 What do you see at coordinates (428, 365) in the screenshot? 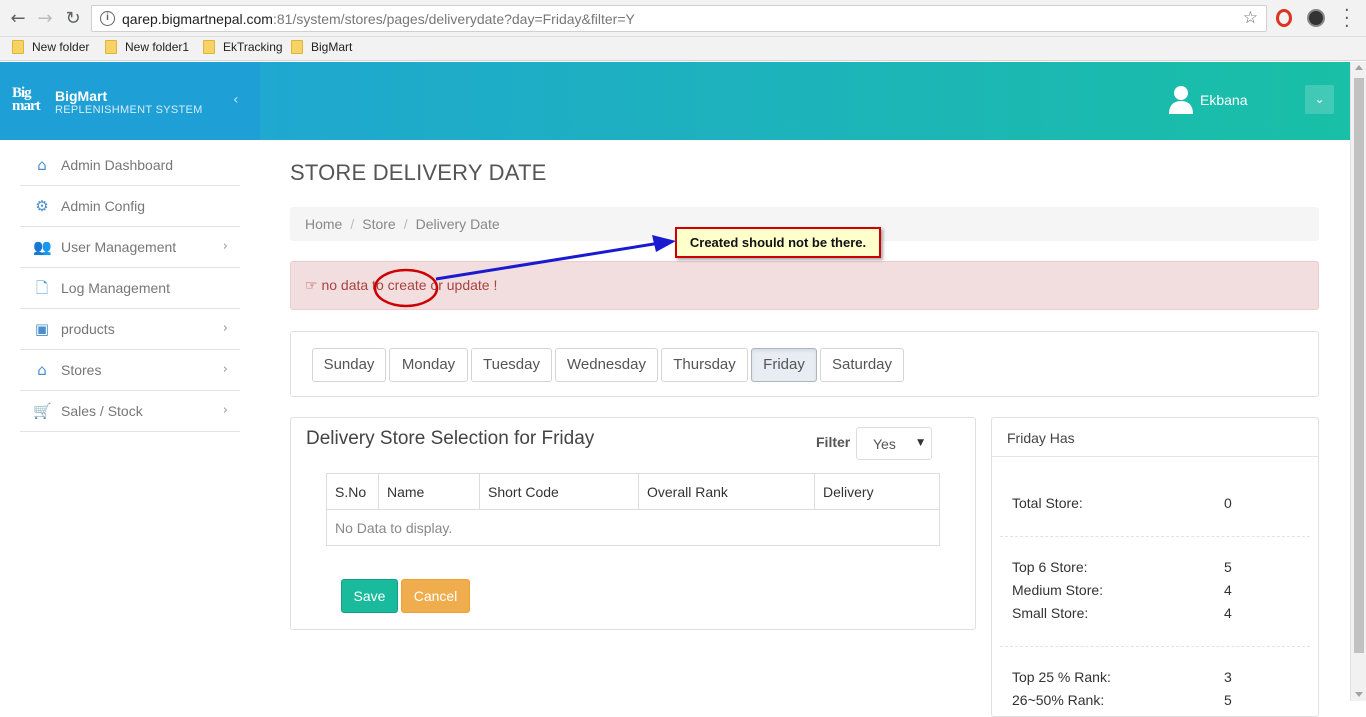
I see `day-button-monday: Monday` at bounding box center [428, 365].